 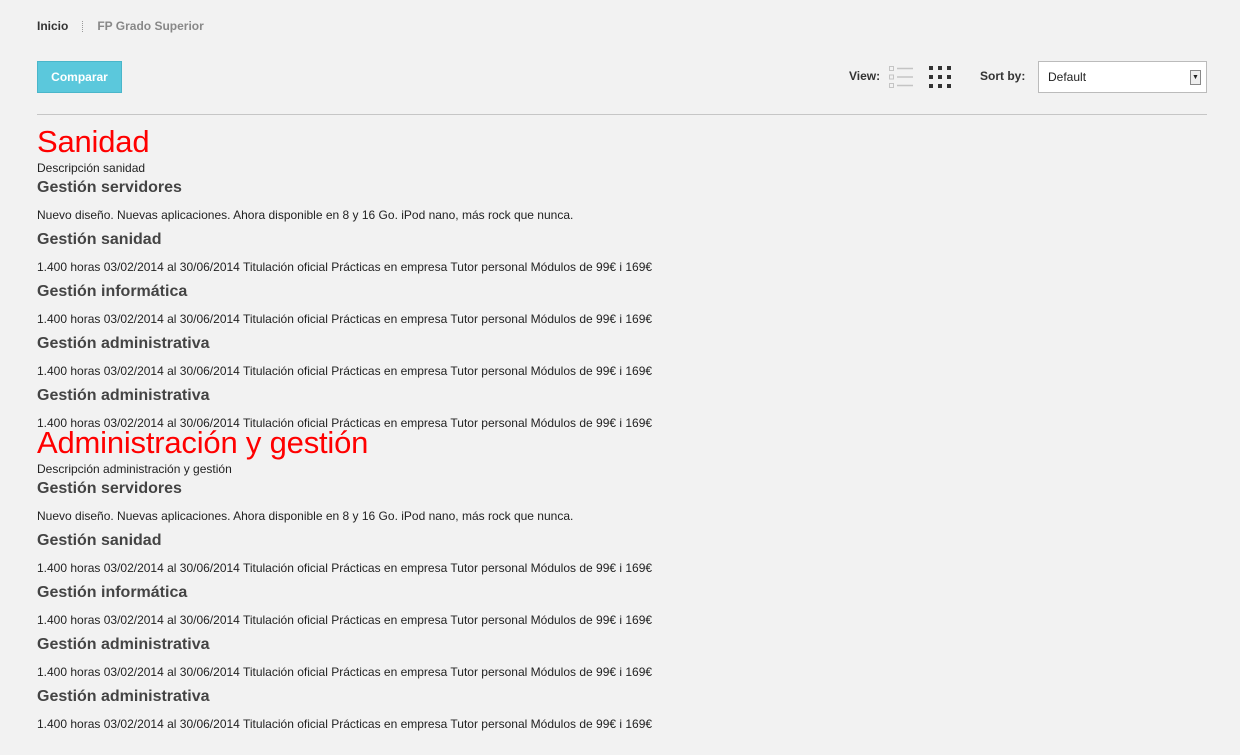 I want to click on chevron-down-icon: ▼, so click(x=1195, y=77).